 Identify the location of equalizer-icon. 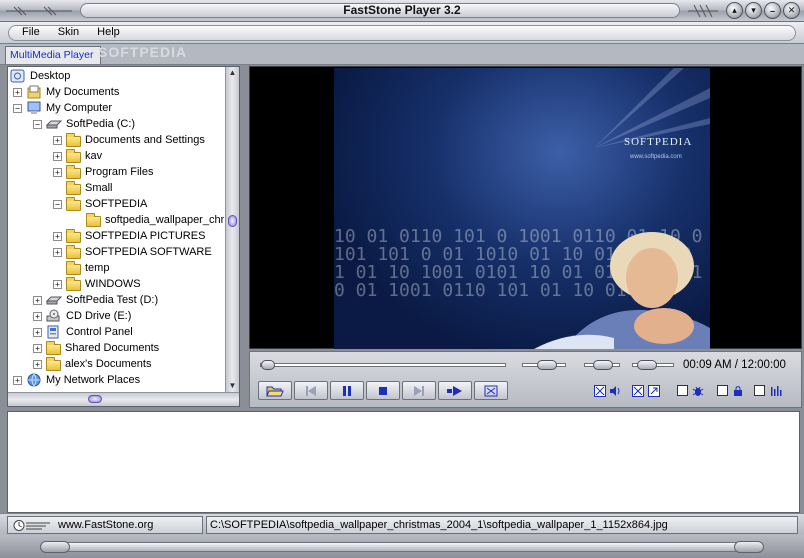
(776, 391).